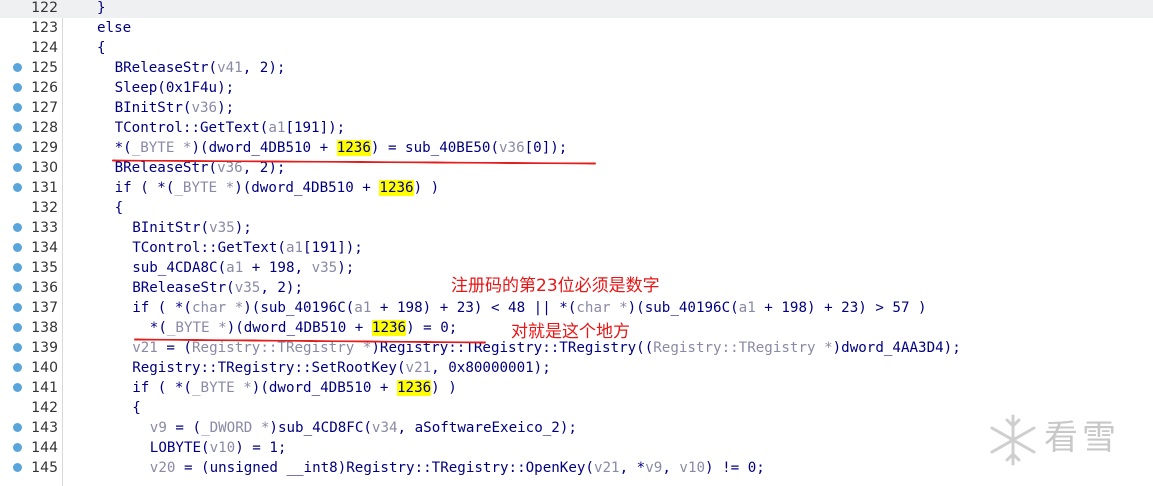 Image resolution: width=1153 pixels, height=486 pixels. I want to click on code-identifier: v36, so click(204, 108).